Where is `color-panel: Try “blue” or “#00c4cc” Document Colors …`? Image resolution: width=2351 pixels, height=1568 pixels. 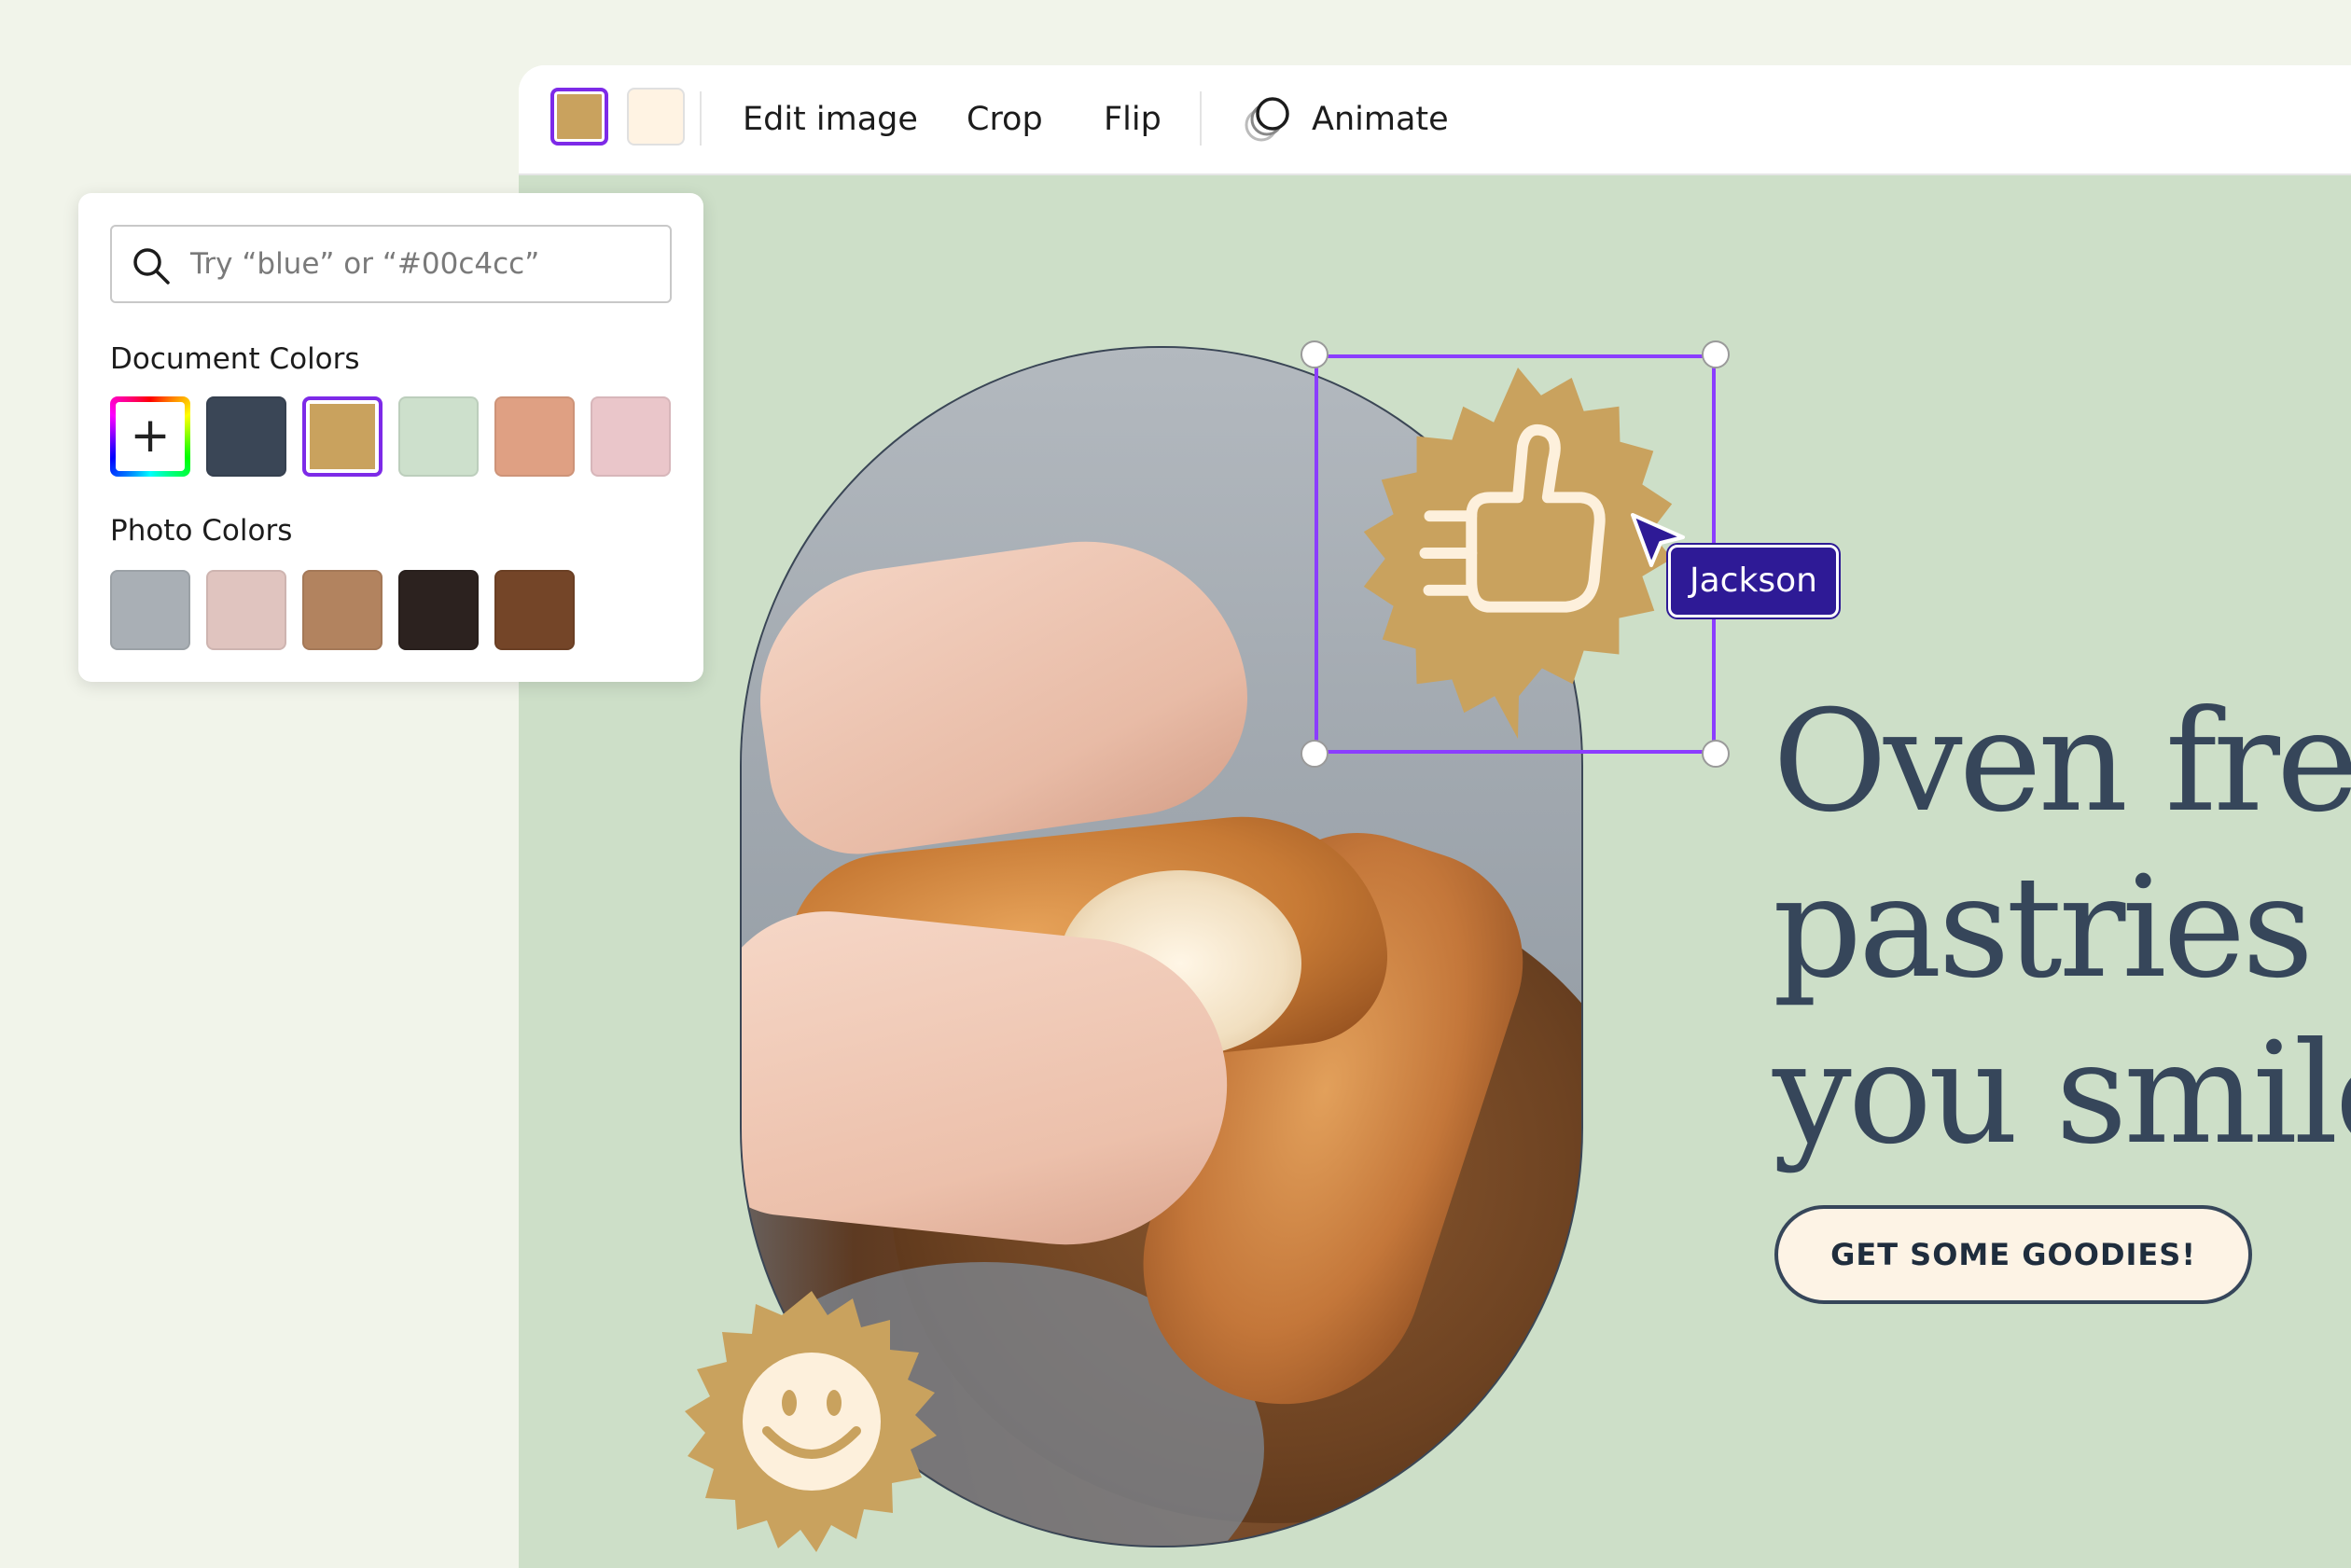 color-panel: Try “blue” or “#00c4cc” Document Colors … is located at coordinates (390, 437).